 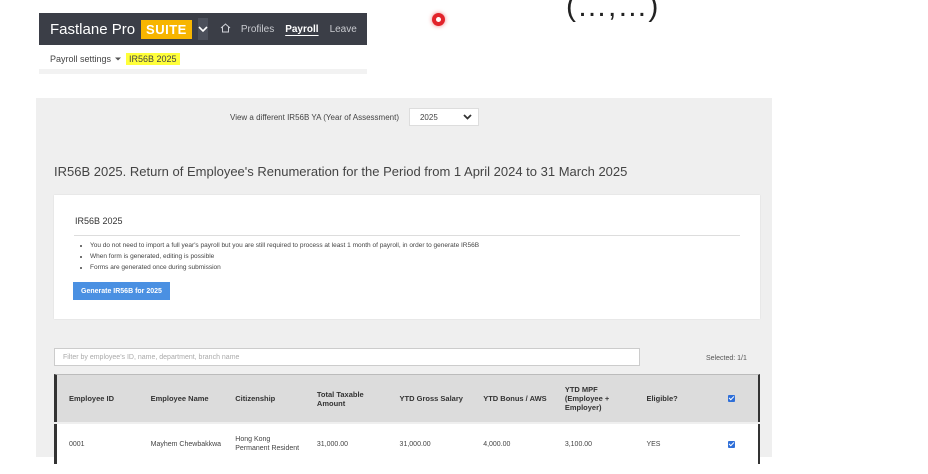 I want to click on home-icon, so click(x=225, y=29).